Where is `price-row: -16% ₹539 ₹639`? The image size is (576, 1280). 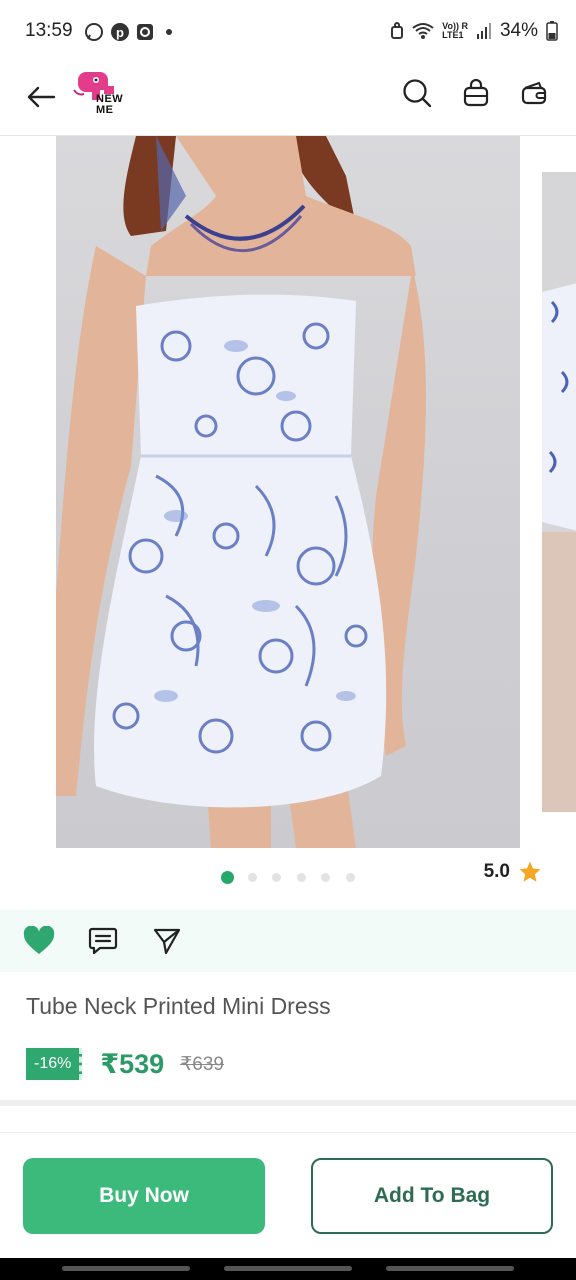 price-row: -16% ₹539 ₹639 is located at coordinates (125, 1064).